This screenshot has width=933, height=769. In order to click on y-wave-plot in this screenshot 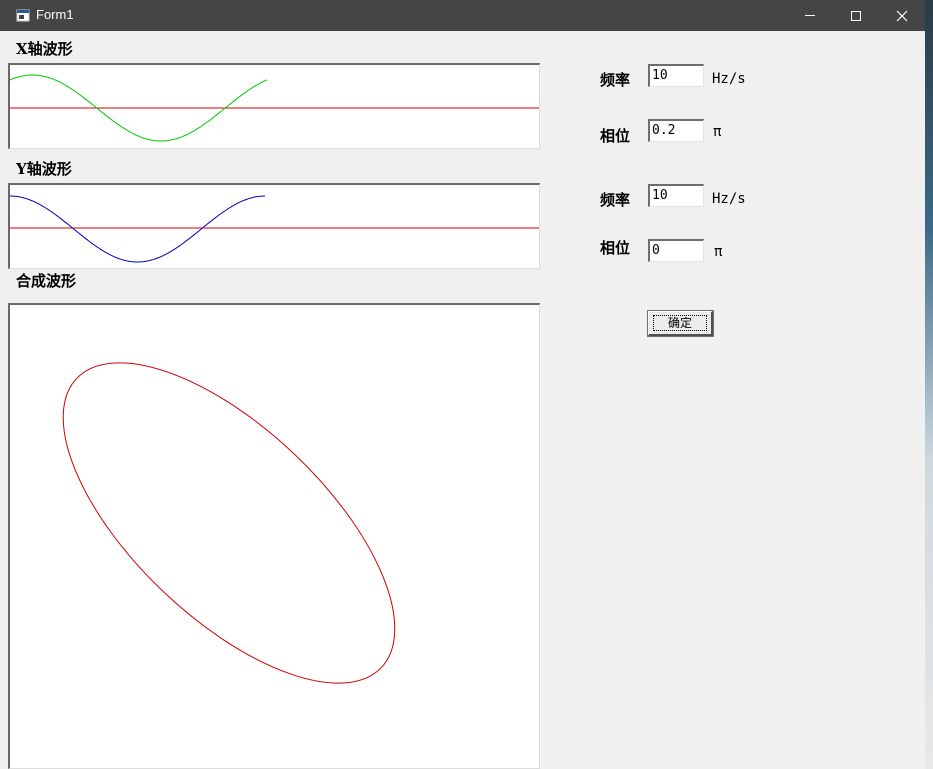, I will do `click(274, 226)`.